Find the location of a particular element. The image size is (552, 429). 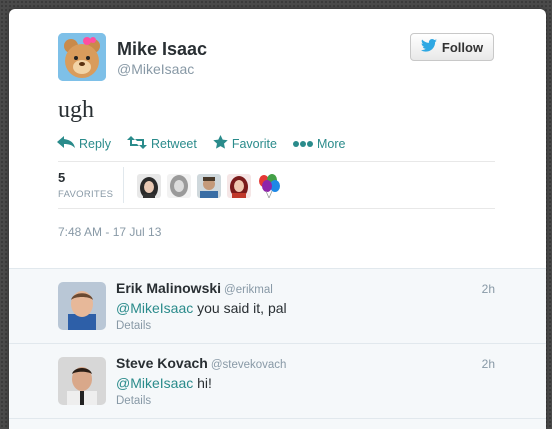

favorite-action: Favorite is located at coordinates (245, 143).